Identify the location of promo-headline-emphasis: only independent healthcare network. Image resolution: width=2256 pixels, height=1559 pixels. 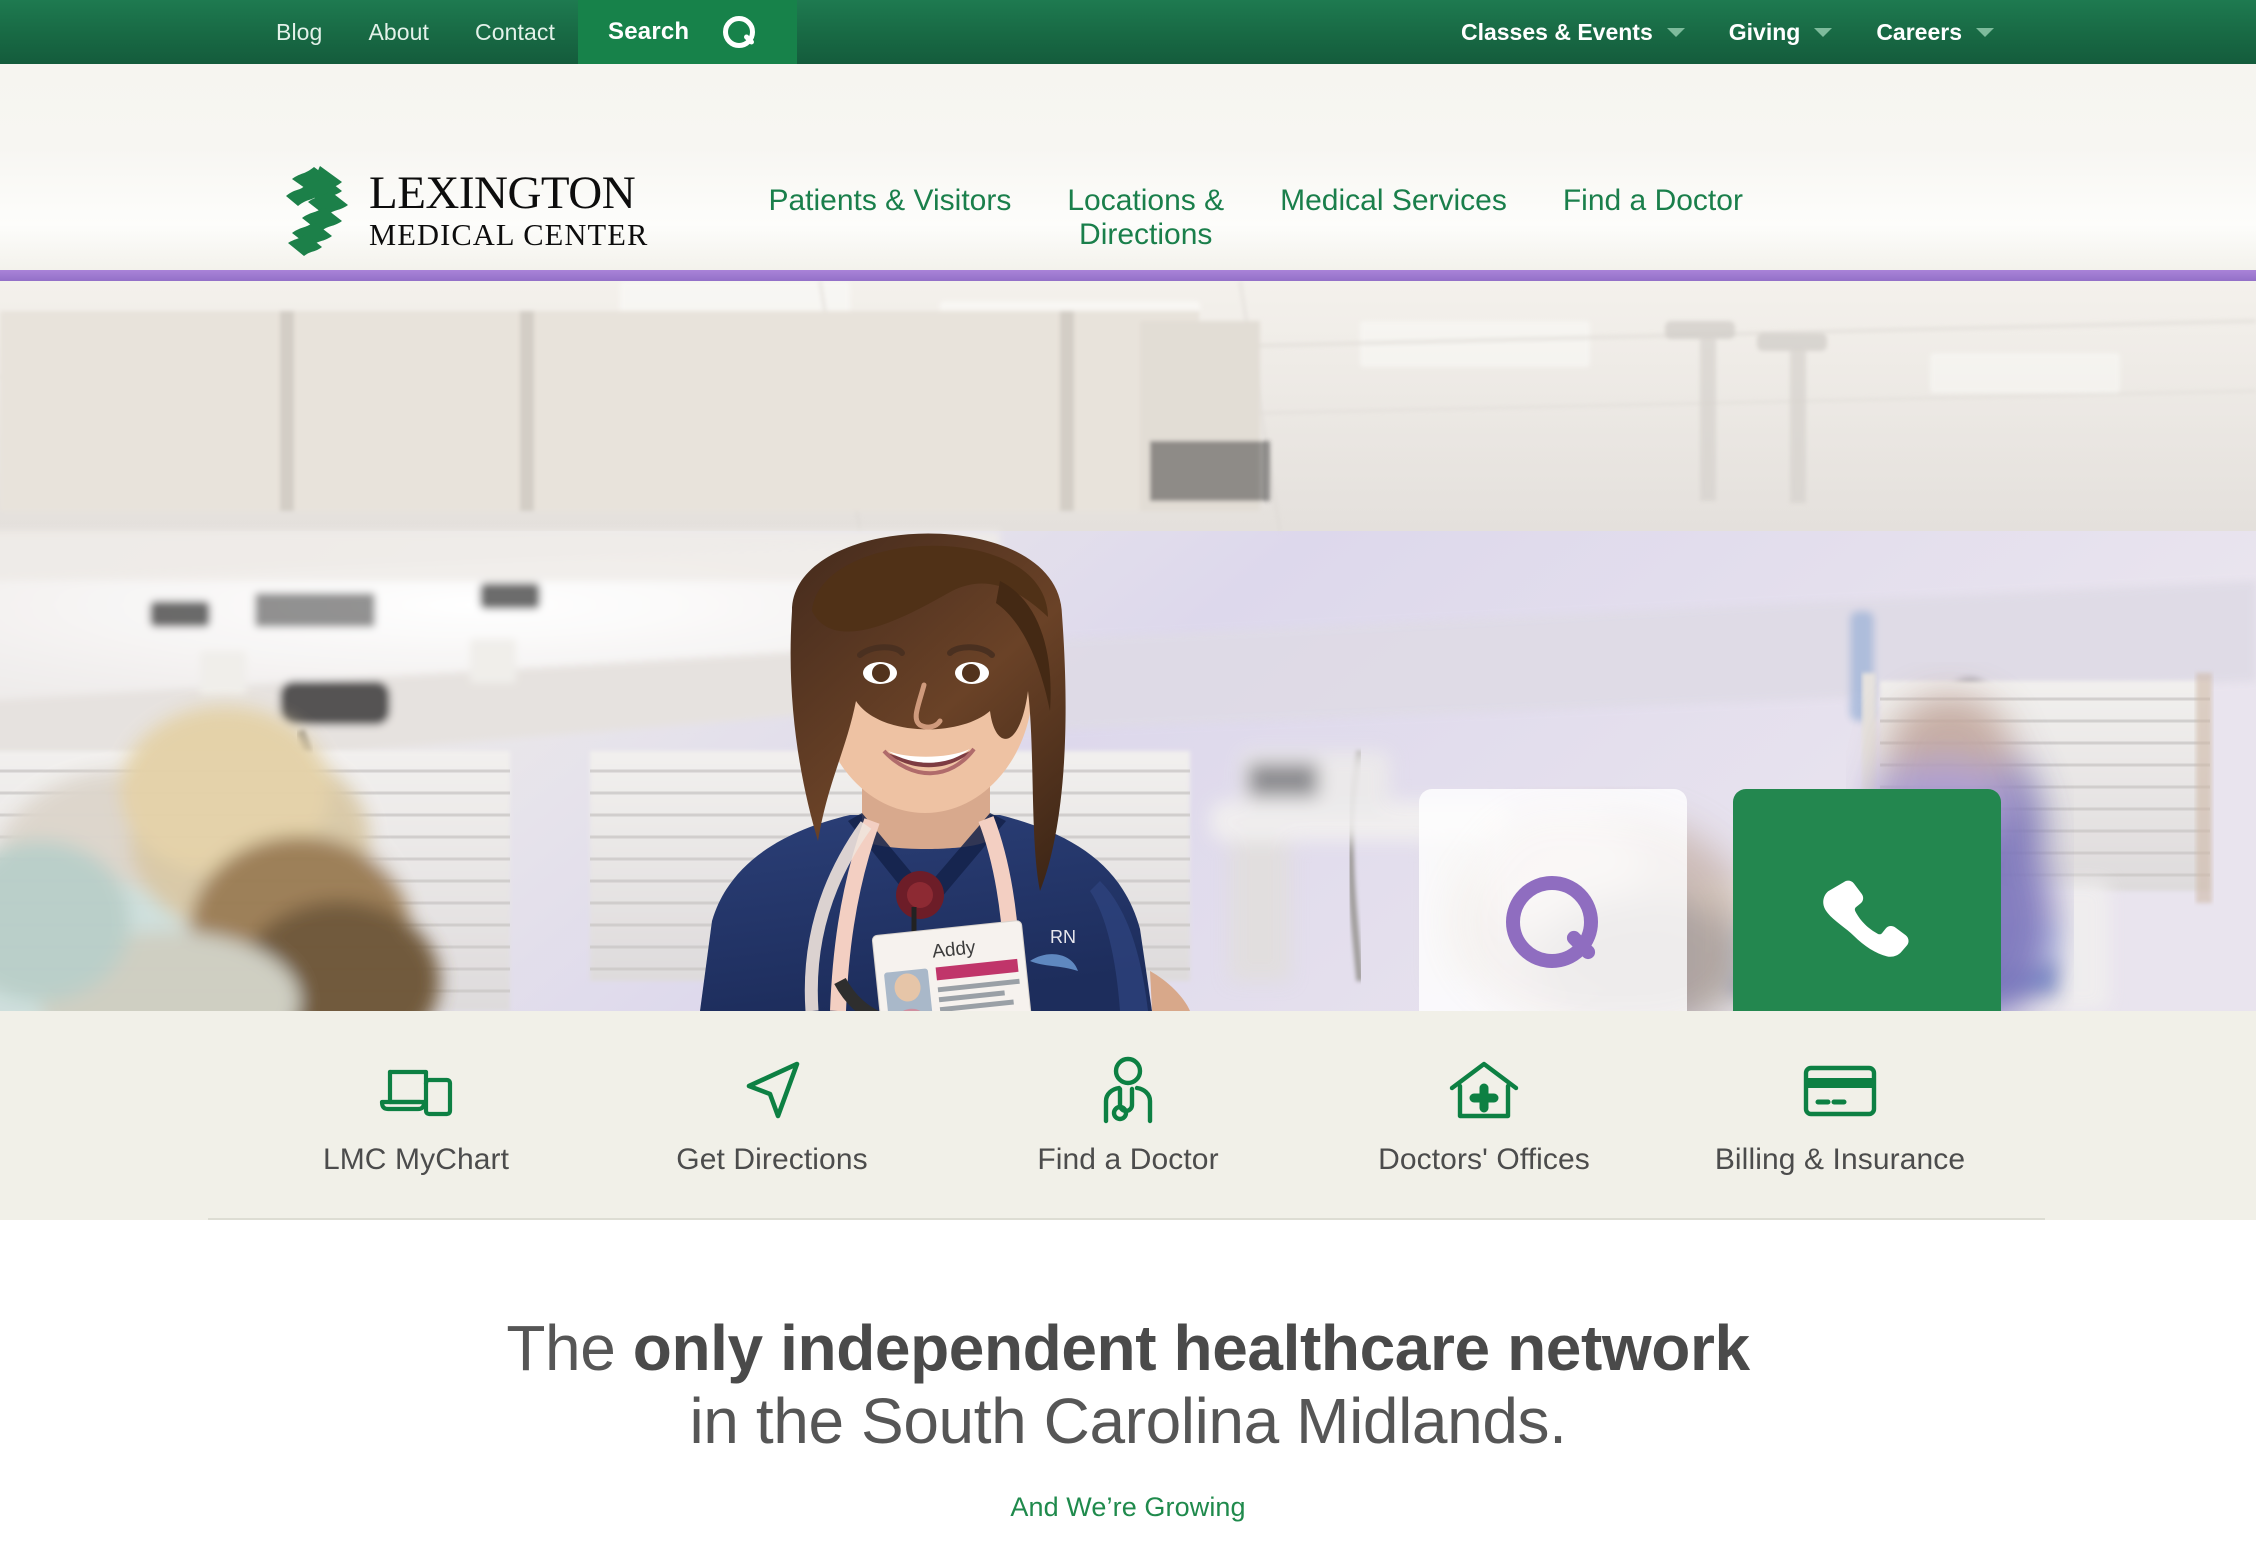
(1191, 1348).